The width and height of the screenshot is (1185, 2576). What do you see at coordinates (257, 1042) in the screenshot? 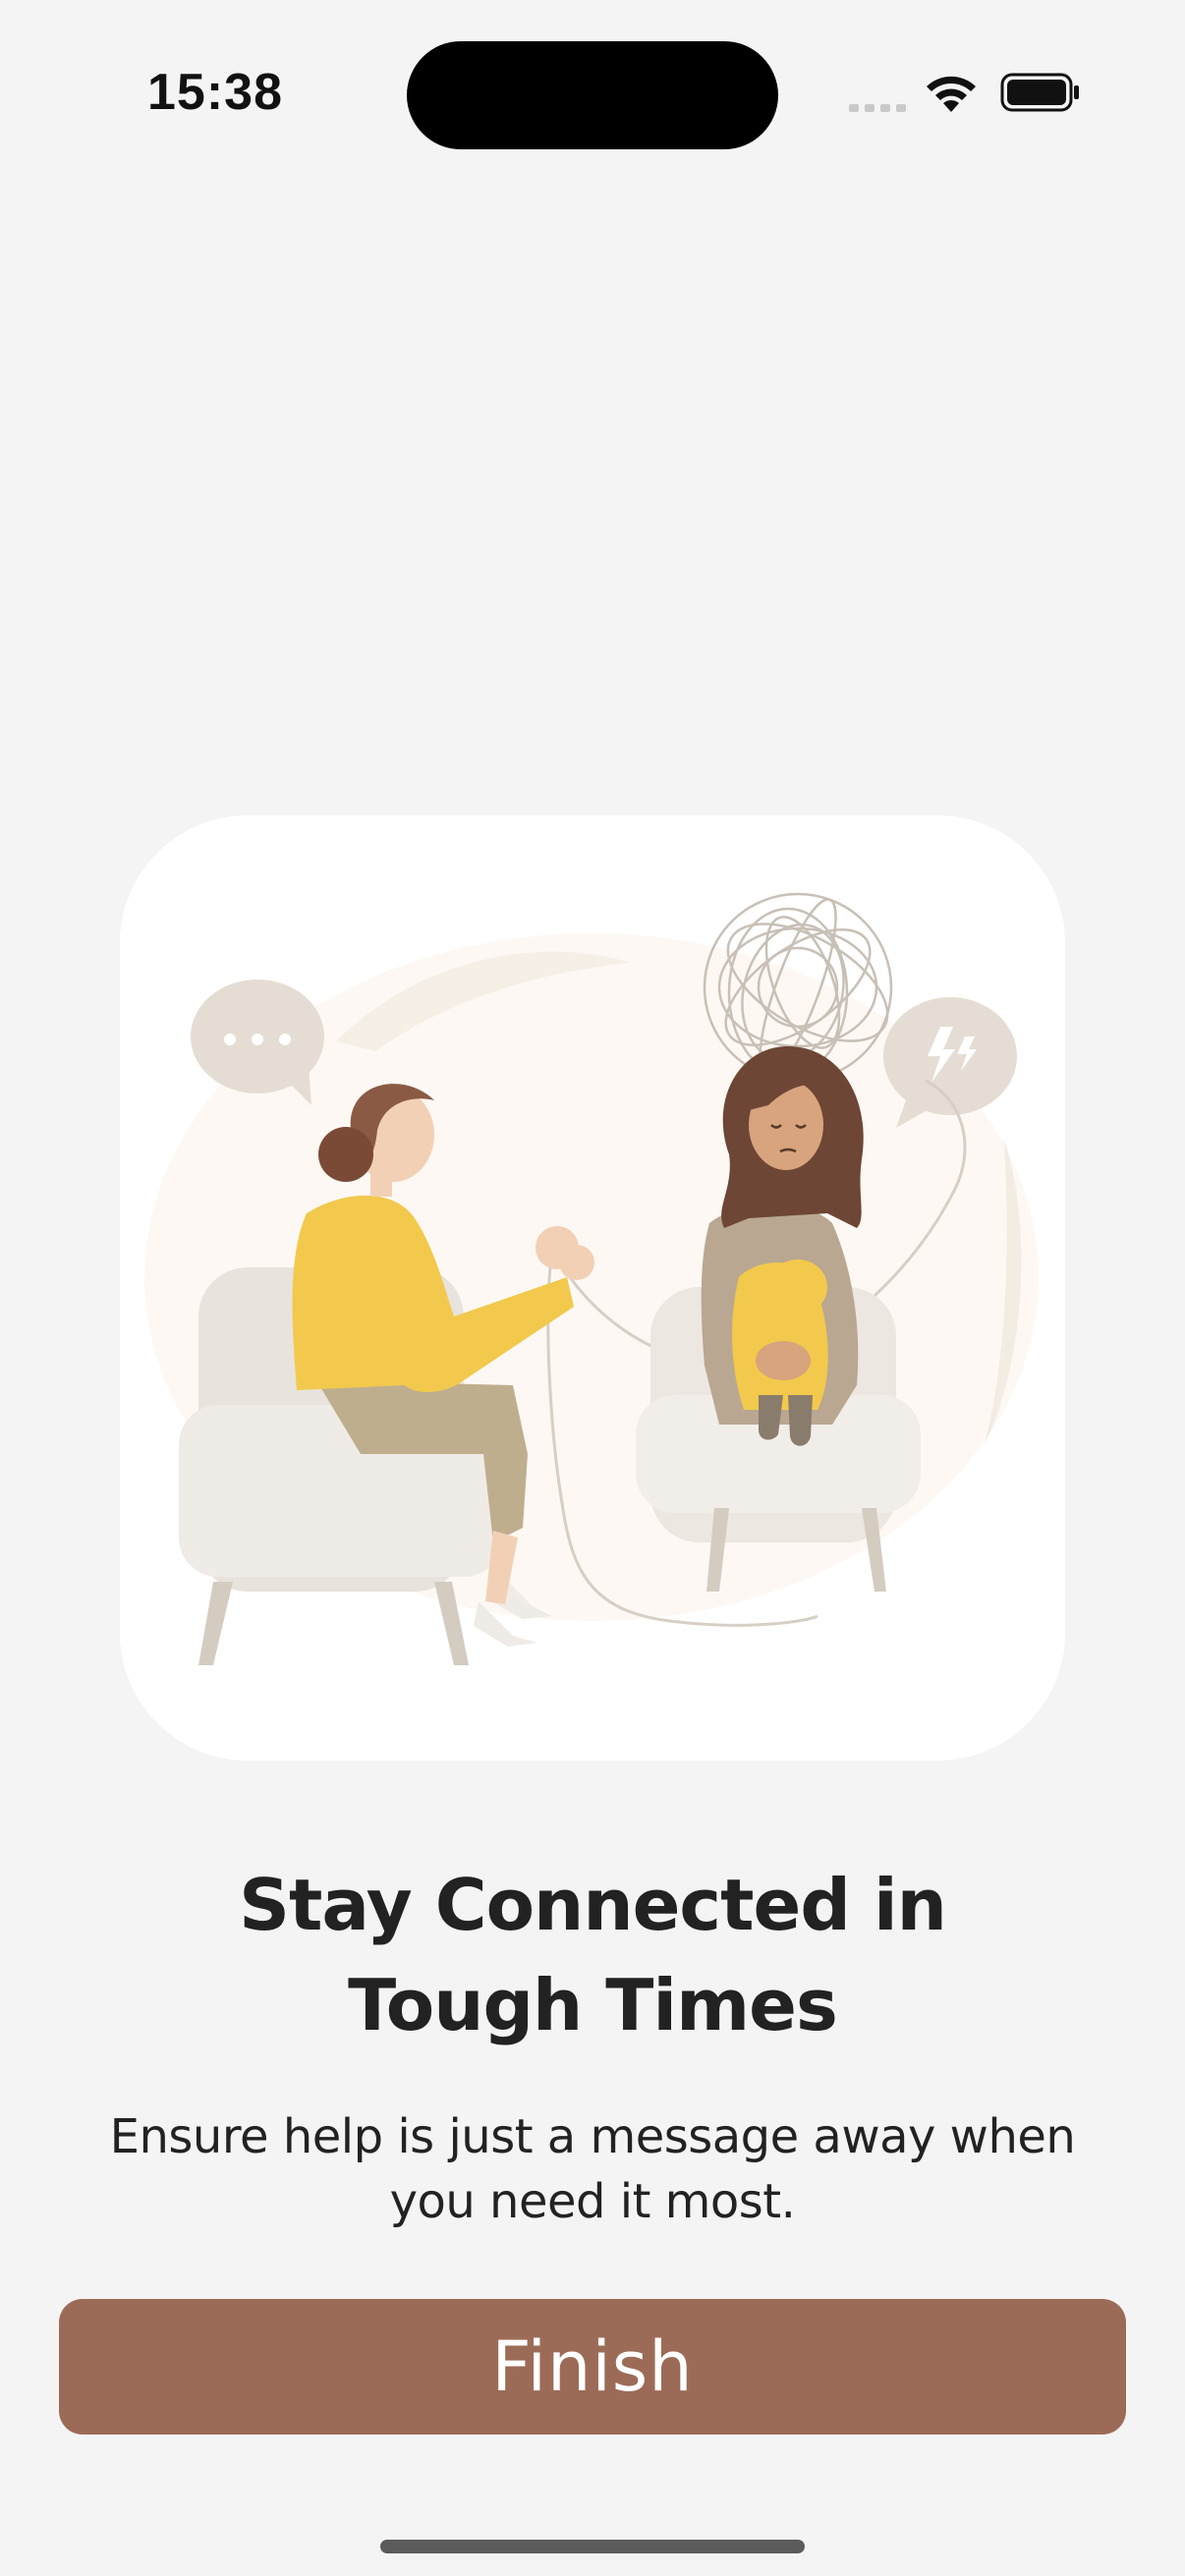
I see `speech-bubble-left-icon` at bounding box center [257, 1042].